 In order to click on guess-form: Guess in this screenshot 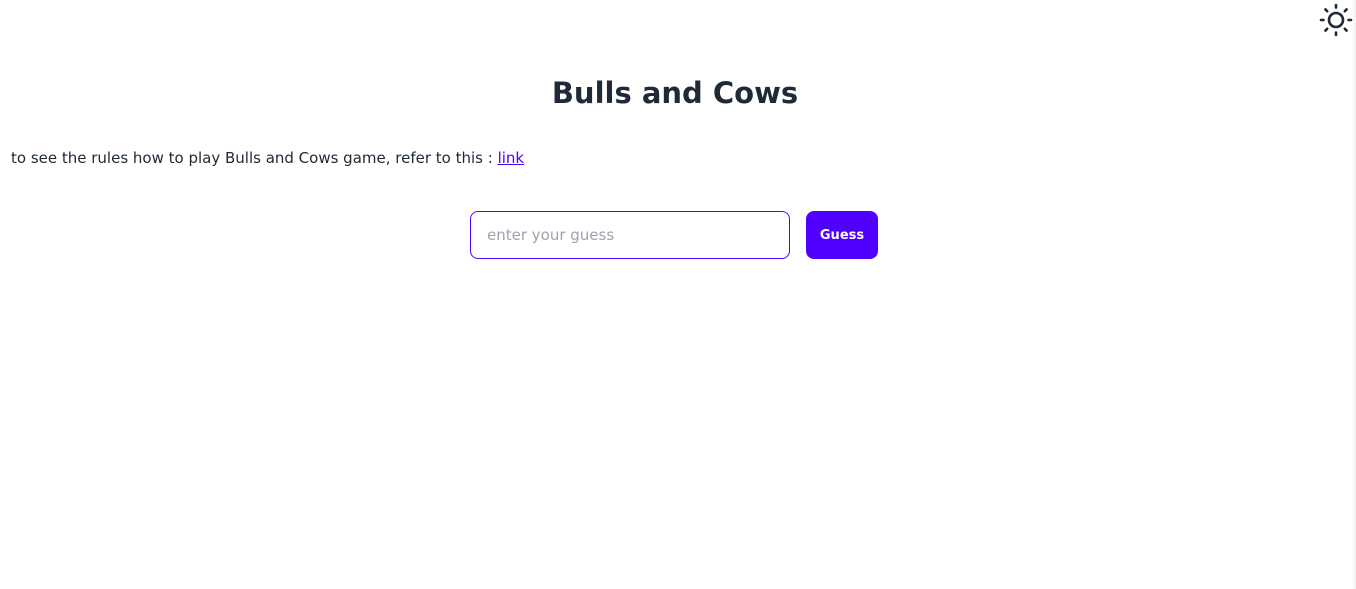, I will do `click(674, 235)`.